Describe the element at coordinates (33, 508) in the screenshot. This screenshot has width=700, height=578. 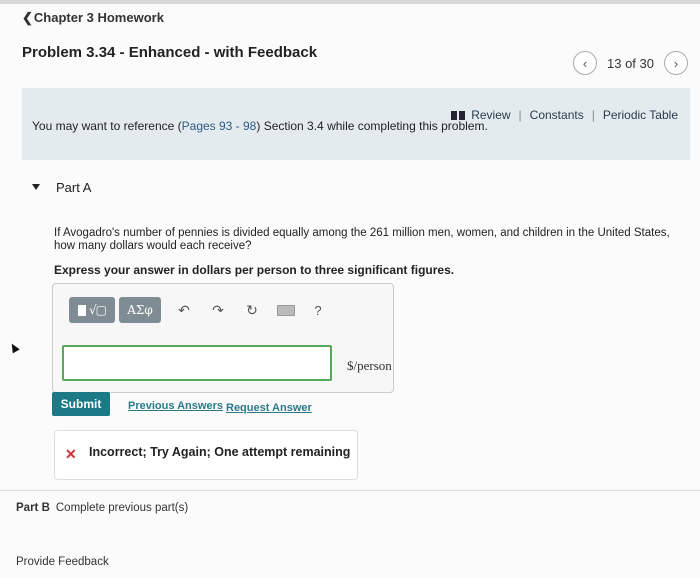
I see `part-b-label: Part B` at that location.